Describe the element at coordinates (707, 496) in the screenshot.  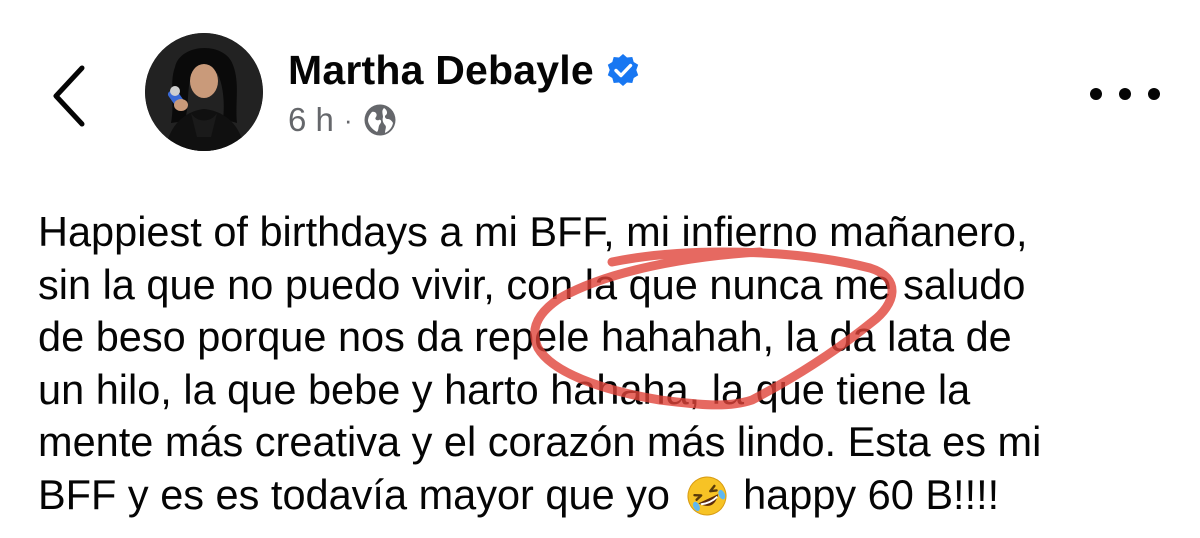
I see `rolling-on-floor-laughing-icon` at that location.